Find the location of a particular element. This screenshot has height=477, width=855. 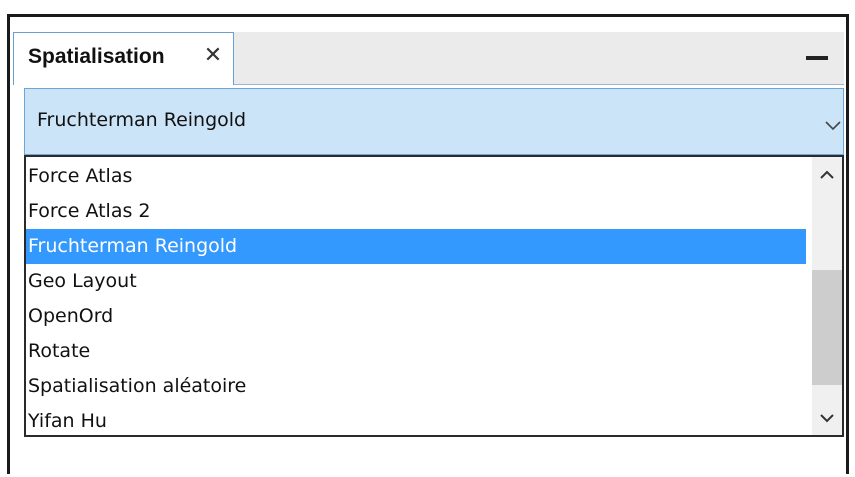

minimize-icon is located at coordinates (817, 58).